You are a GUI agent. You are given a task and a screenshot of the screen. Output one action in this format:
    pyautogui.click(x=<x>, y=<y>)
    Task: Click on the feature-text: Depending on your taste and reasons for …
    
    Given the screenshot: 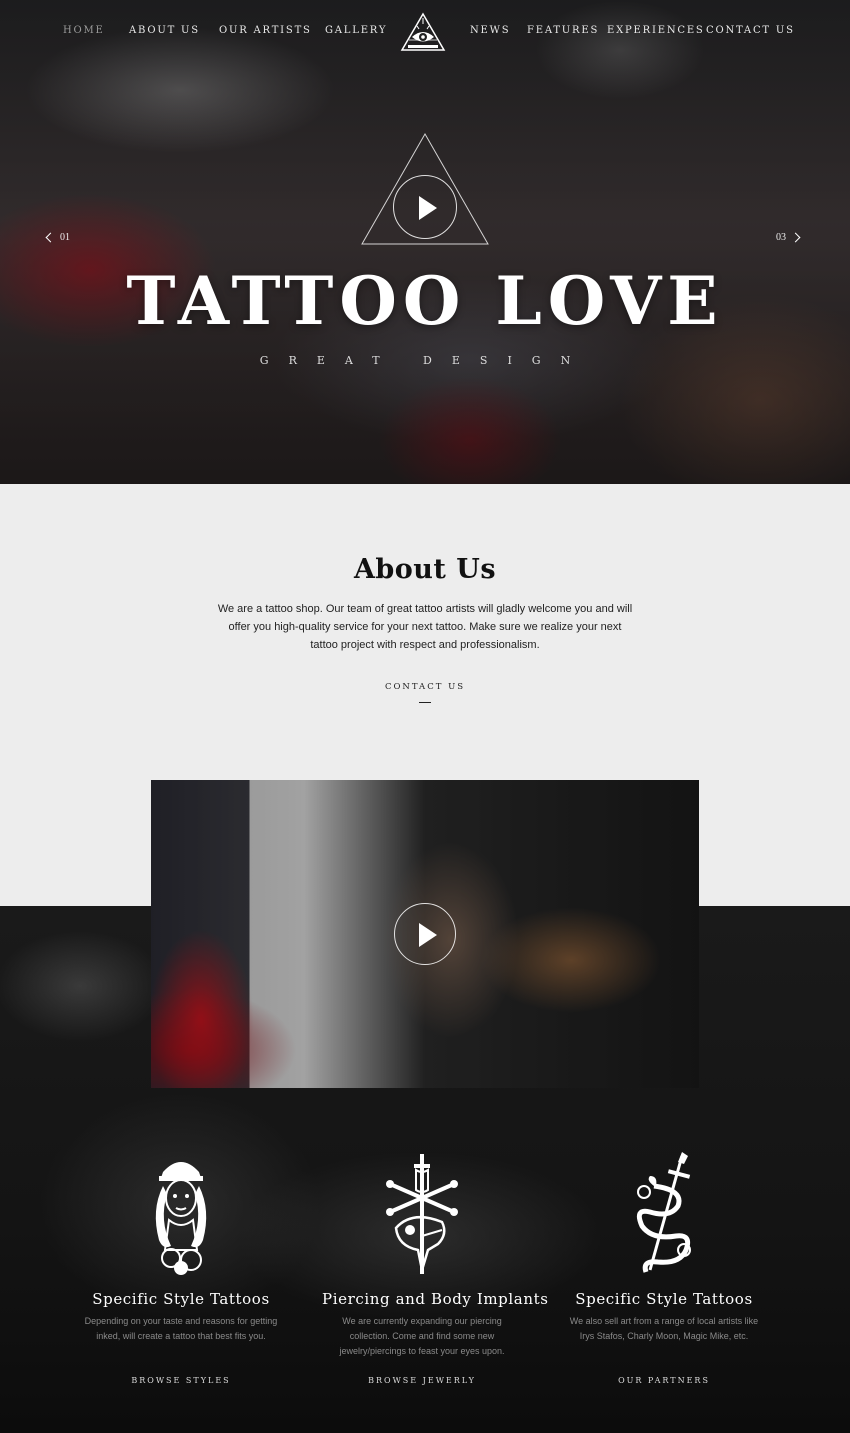 What is the action you would take?
    pyautogui.click(x=181, y=1328)
    